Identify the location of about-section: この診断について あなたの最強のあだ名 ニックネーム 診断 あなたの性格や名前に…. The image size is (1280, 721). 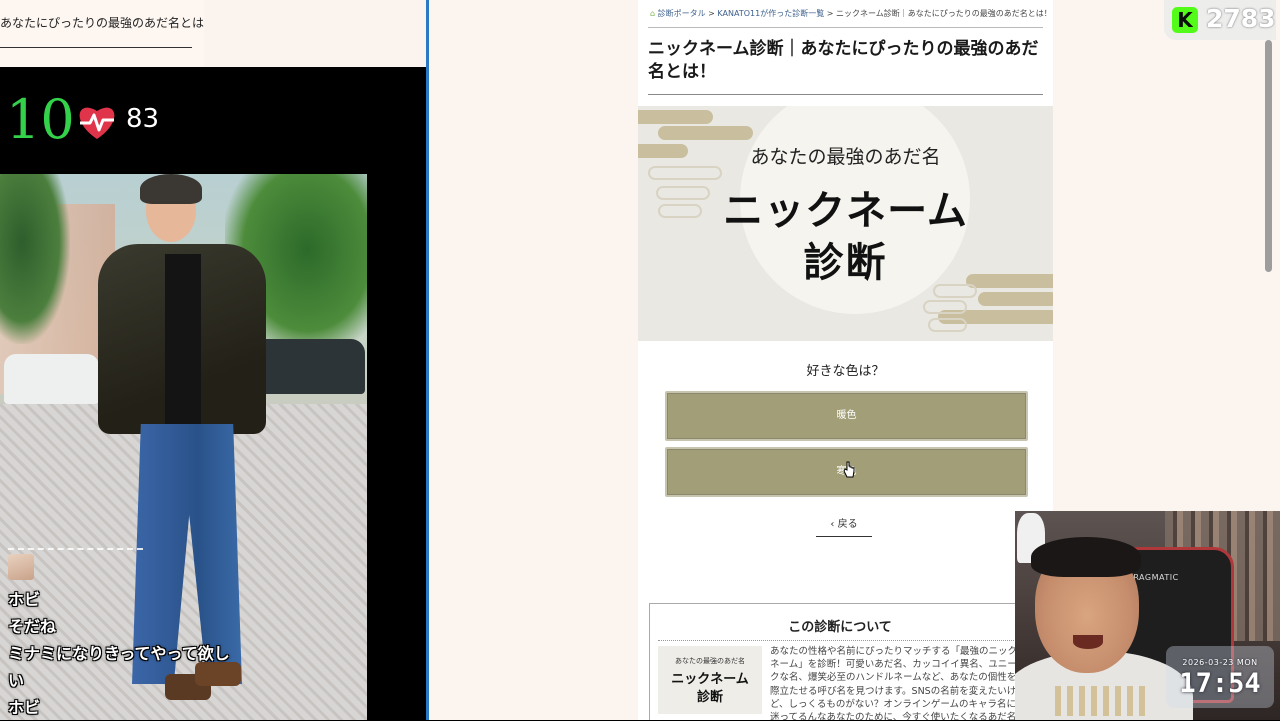
(840, 661).